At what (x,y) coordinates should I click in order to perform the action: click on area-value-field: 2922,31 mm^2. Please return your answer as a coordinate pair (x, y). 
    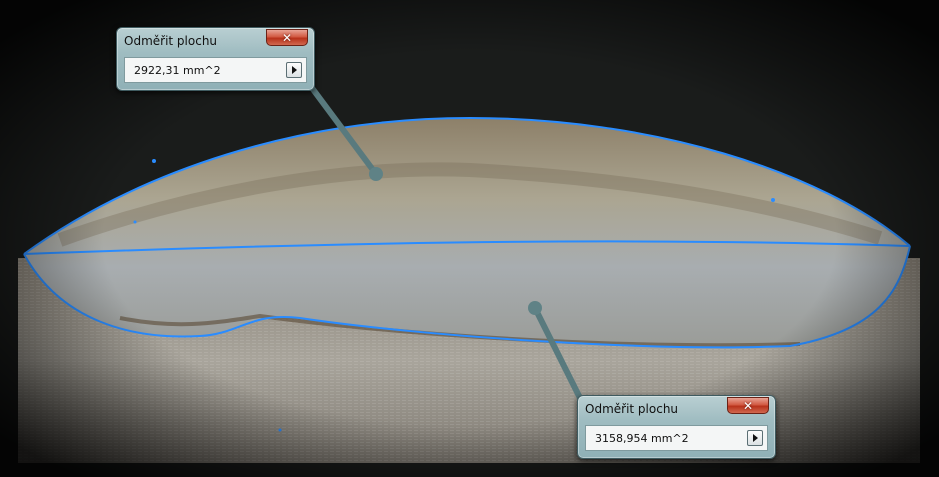
    Looking at the image, I should click on (215, 70).